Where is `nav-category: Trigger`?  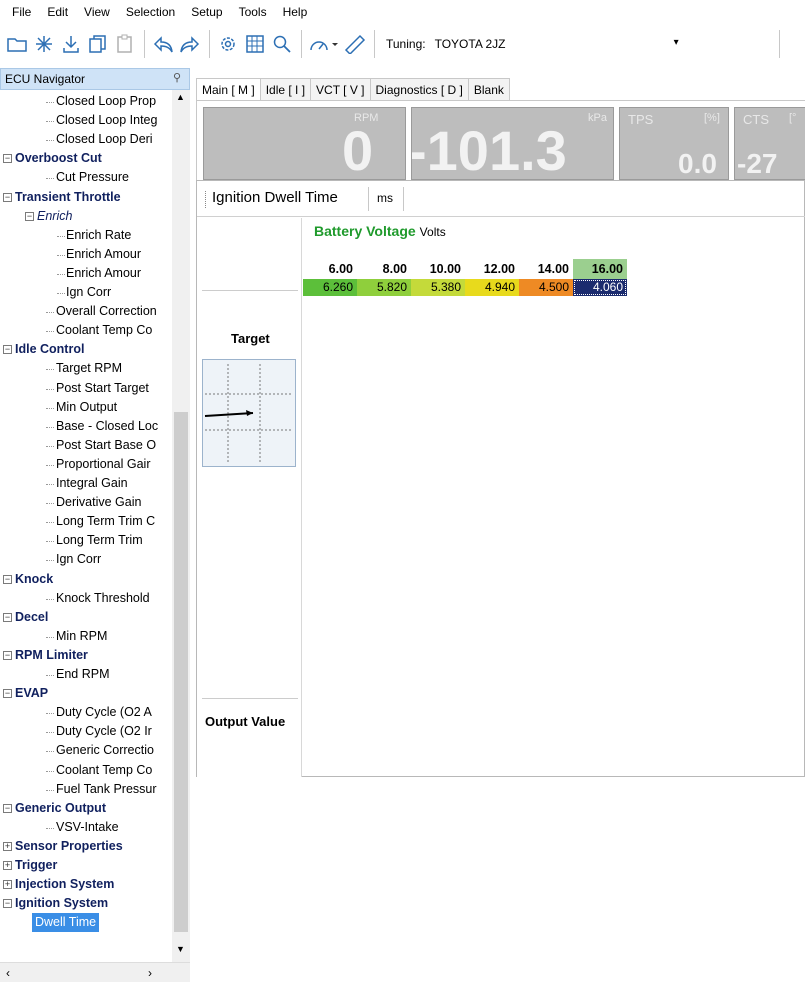
nav-category: Trigger is located at coordinates (36, 865).